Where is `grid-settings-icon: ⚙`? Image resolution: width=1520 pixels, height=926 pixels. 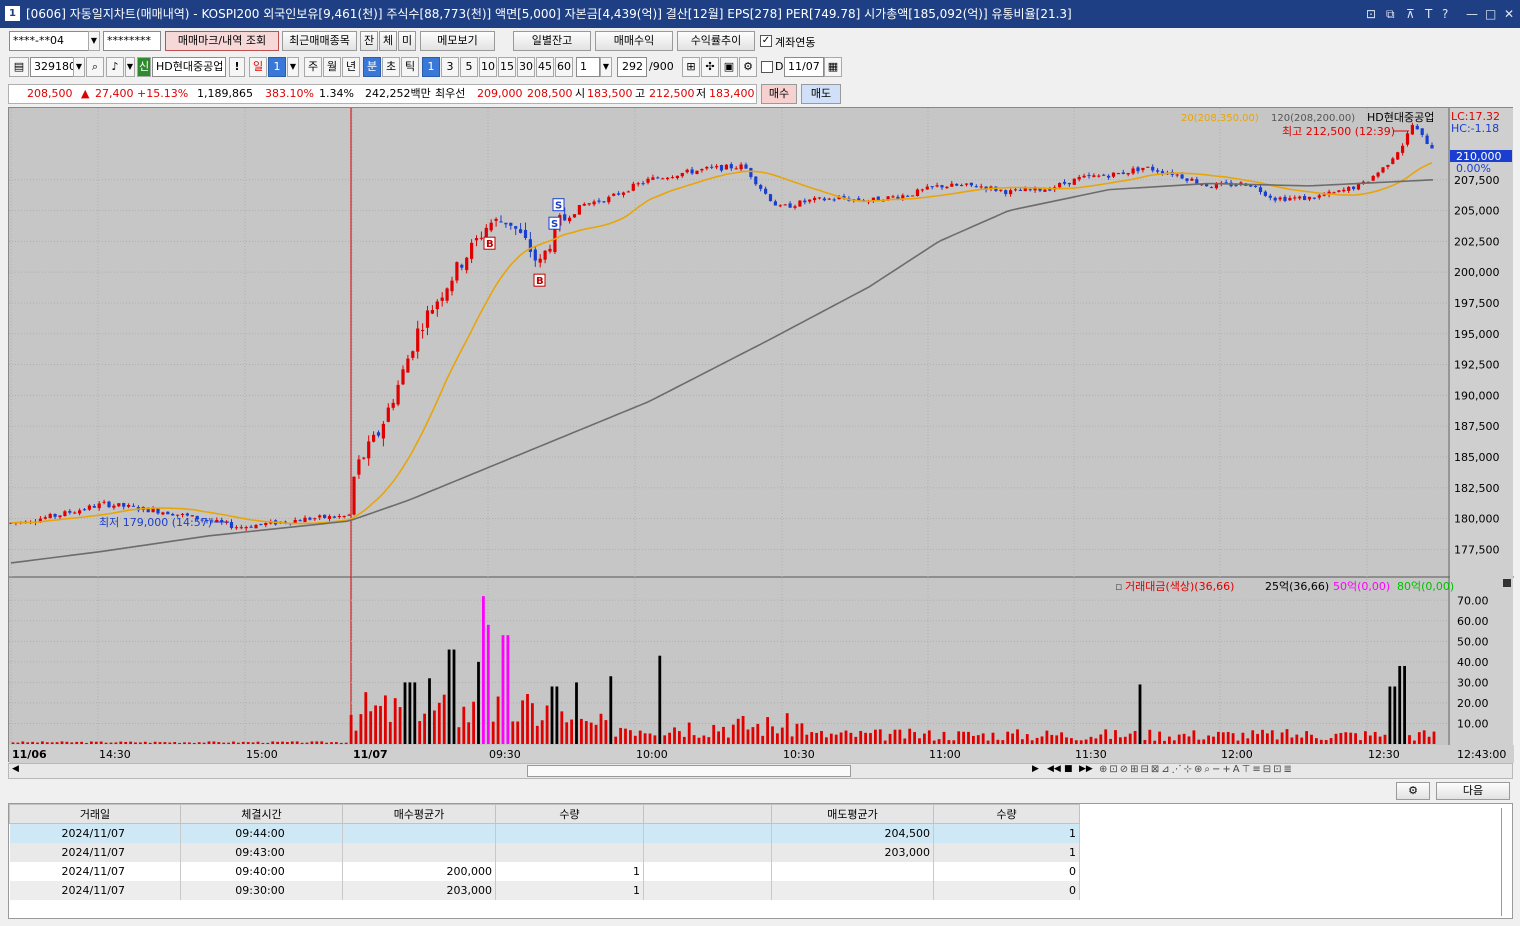
grid-settings-icon: ⚙ is located at coordinates (1413, 791).